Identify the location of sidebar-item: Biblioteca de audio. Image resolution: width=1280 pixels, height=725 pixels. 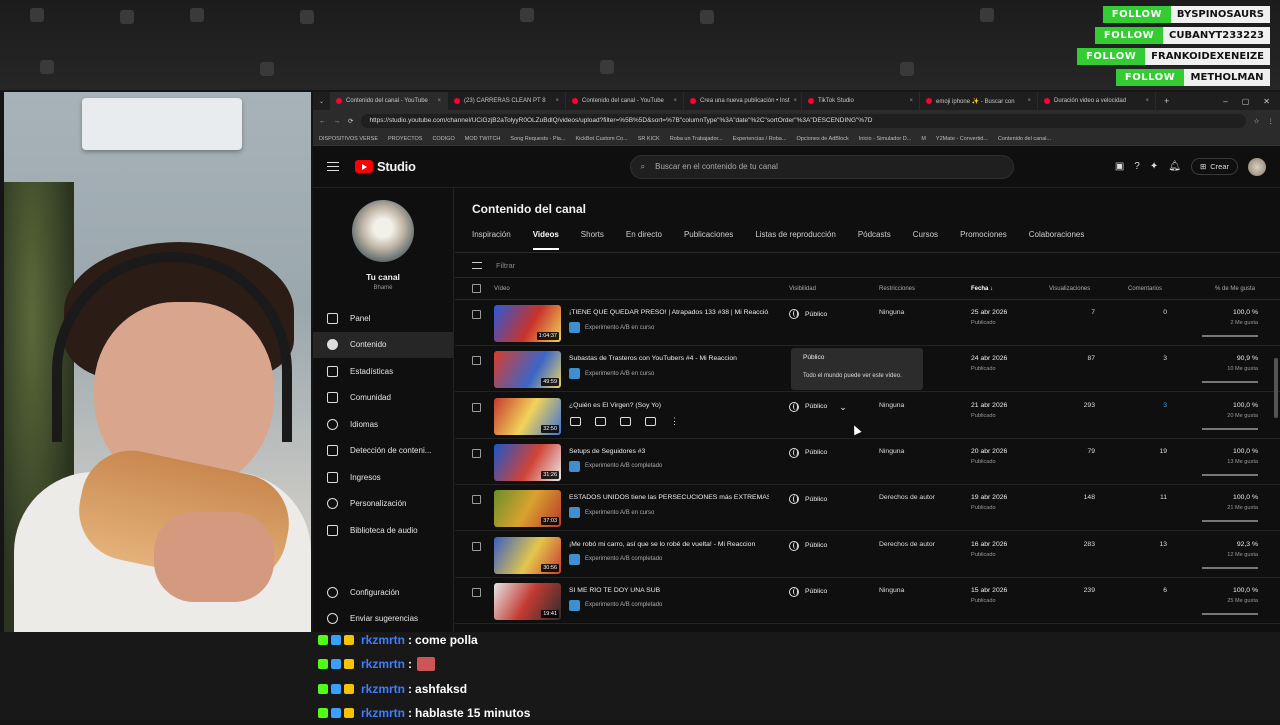
(383, 530).